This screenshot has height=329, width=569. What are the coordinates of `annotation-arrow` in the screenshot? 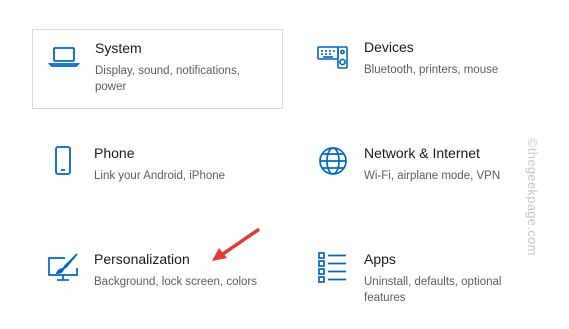 It's located at (236, 244).